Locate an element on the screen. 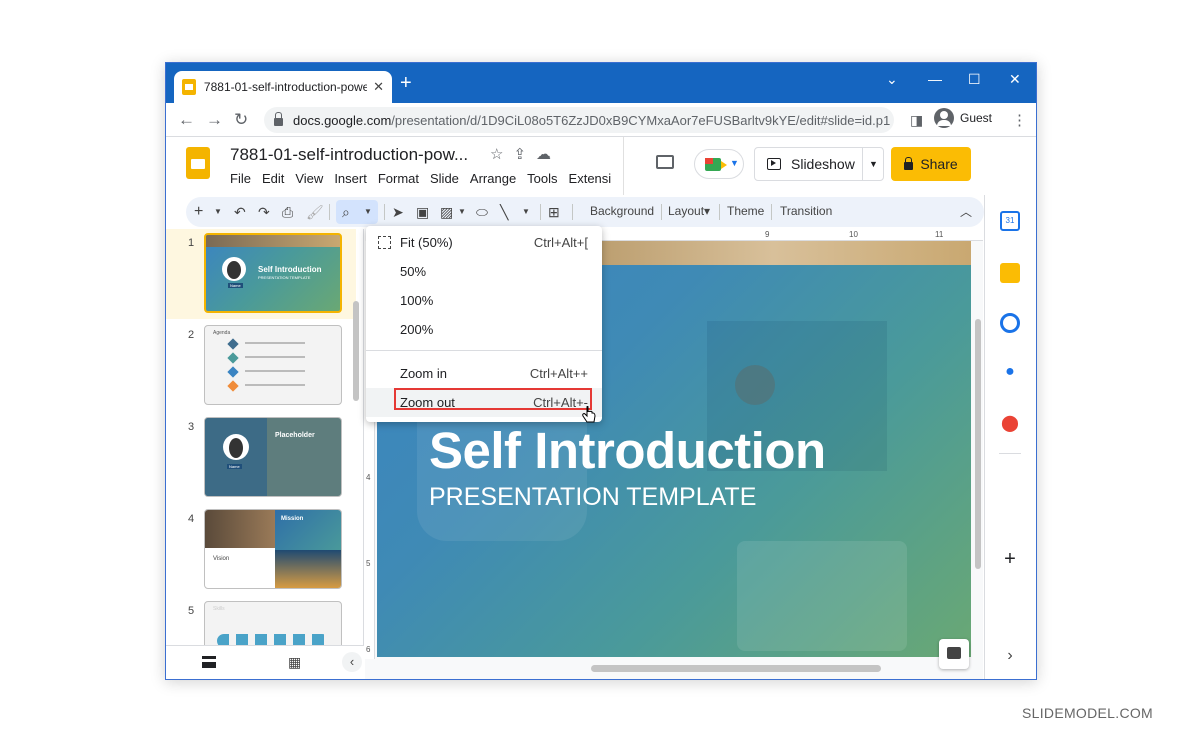 The image size is (1200, 743). collapse-toolbar-icon: ︿ is located at coordinates (966, 212).